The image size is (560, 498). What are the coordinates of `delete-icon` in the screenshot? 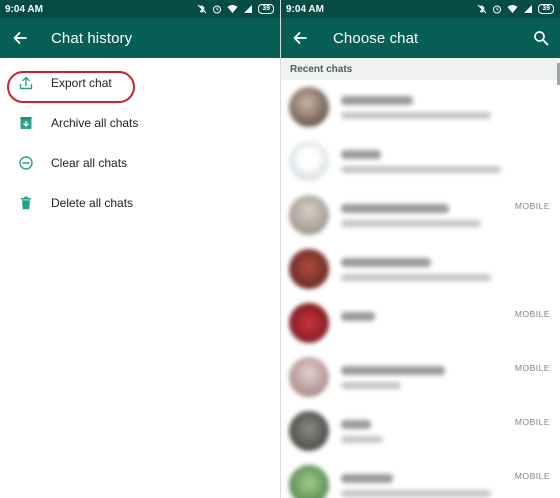 It's located at (26, 203).